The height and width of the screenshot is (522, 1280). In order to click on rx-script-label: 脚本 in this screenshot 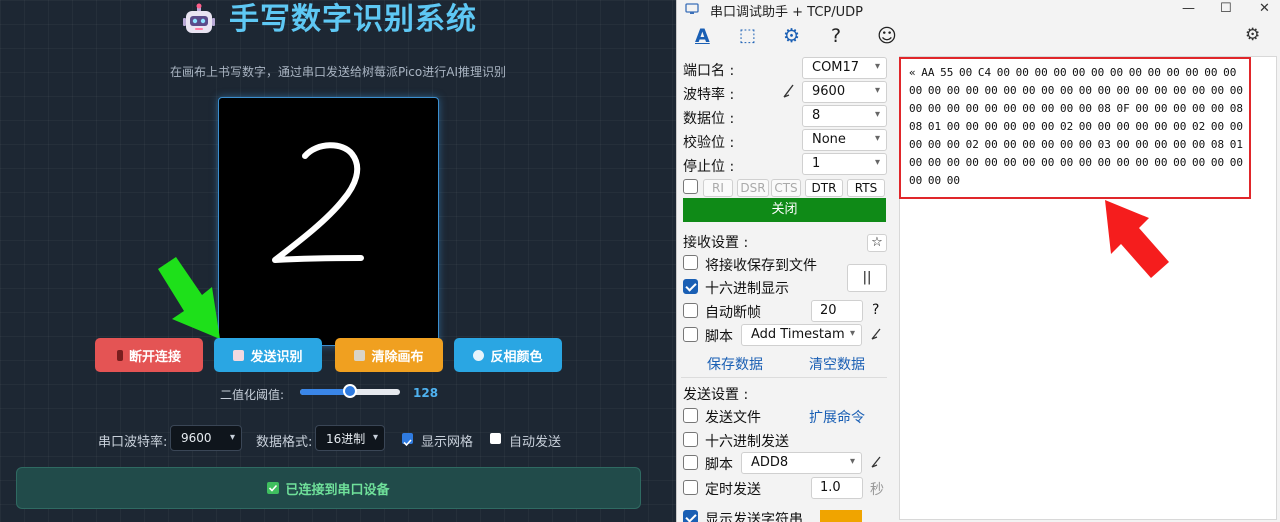, I will do `click(719, 337)`.